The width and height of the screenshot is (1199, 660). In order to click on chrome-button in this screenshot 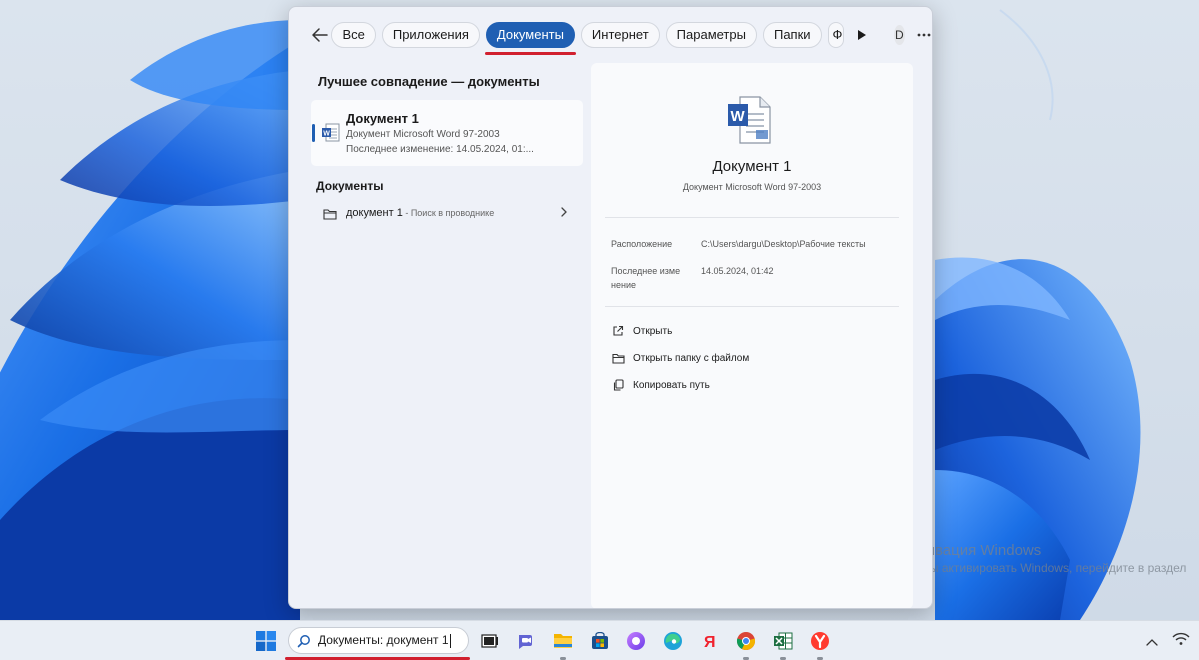, I will do `click(746, 641)`.